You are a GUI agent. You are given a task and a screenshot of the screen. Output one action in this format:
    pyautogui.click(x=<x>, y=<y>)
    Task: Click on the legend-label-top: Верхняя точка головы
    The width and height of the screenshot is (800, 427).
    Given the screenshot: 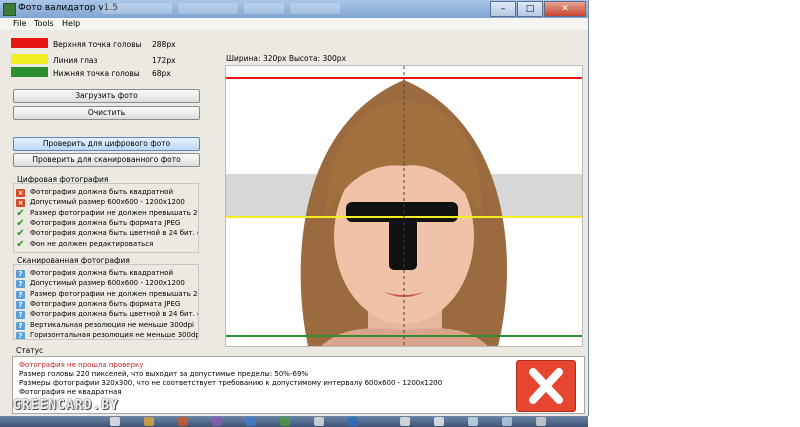 What is the action you would take?
    pyautogui.click(x=97, y=44)
    